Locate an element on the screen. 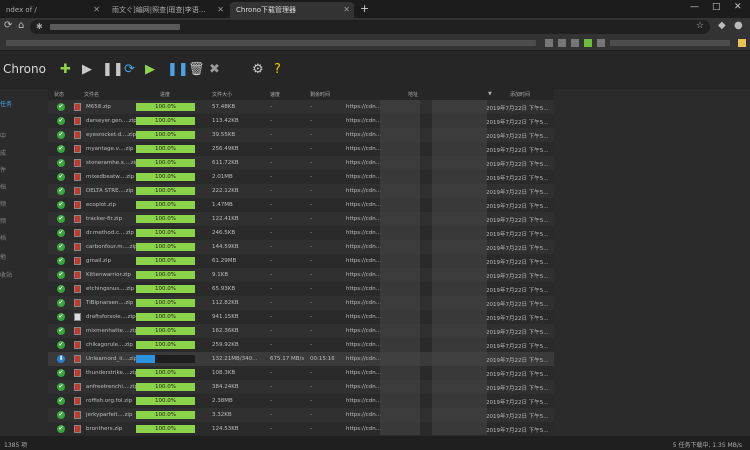  reload-icon: ⟳ is located at coordinates (8, 25).